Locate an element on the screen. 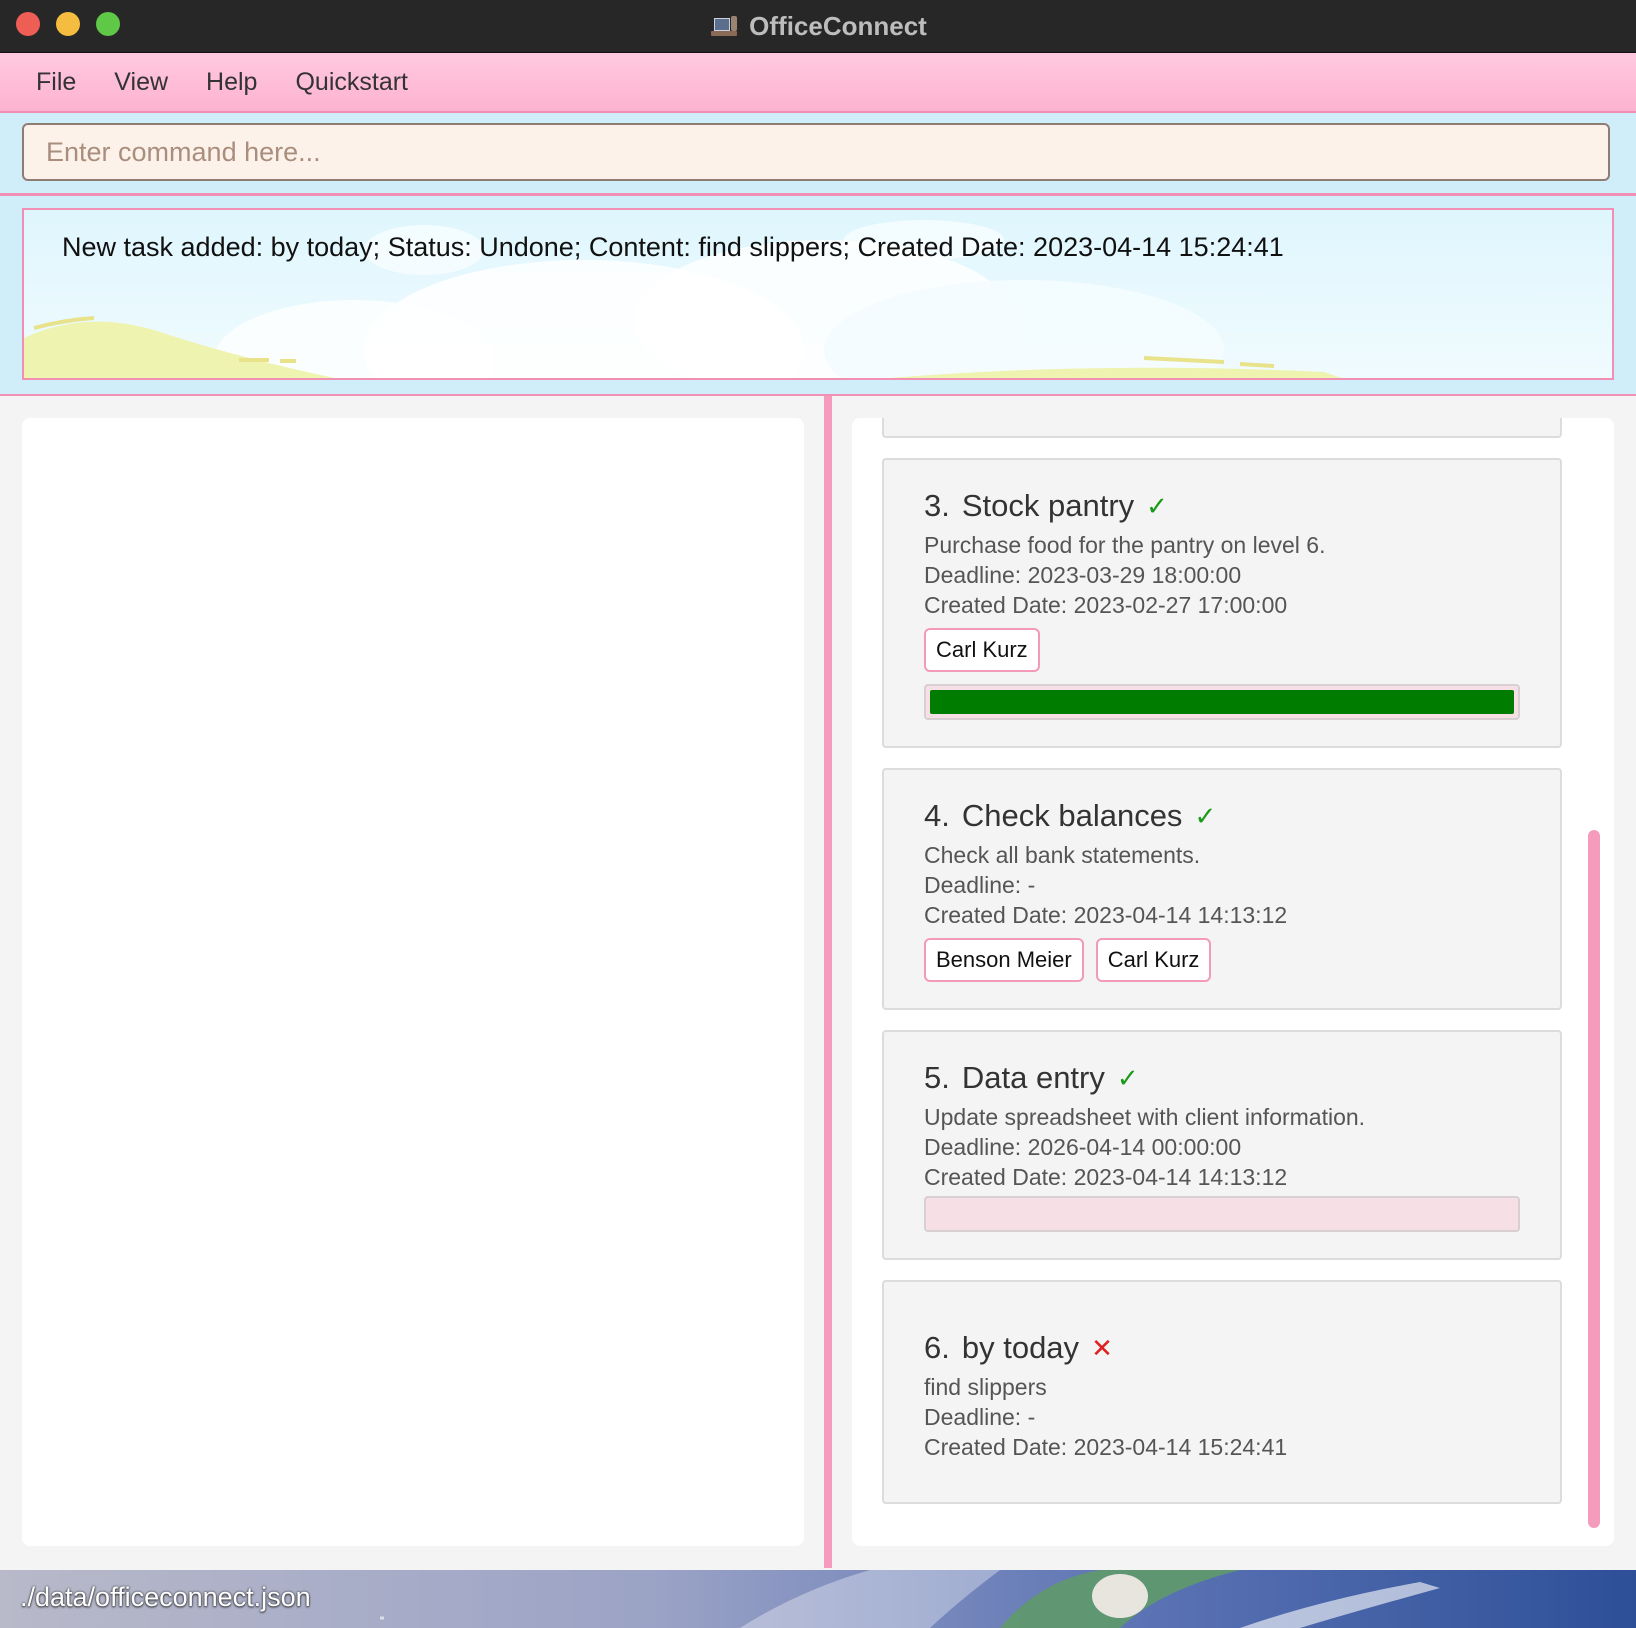 The width and height of the screenshot is (1636, 1628). menu-quickstart: Quickstart is located at coordinates (351, 82).